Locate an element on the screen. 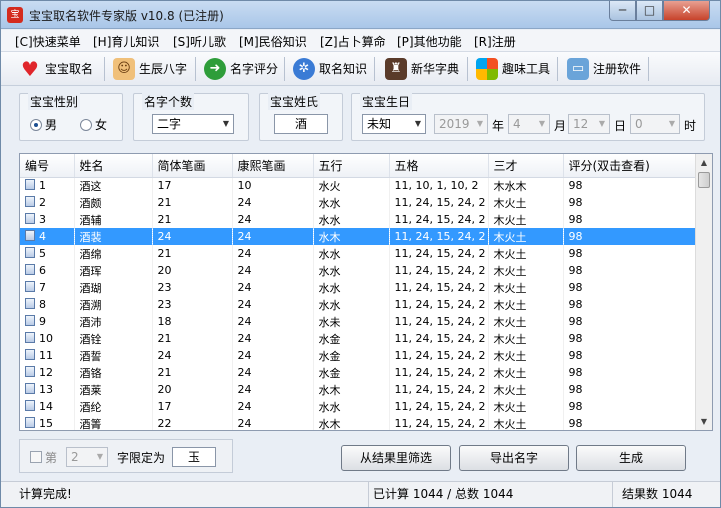 The height and width of the screenshot is (508, 721). generate-button: 生成 is located at coordinates (631, 458).